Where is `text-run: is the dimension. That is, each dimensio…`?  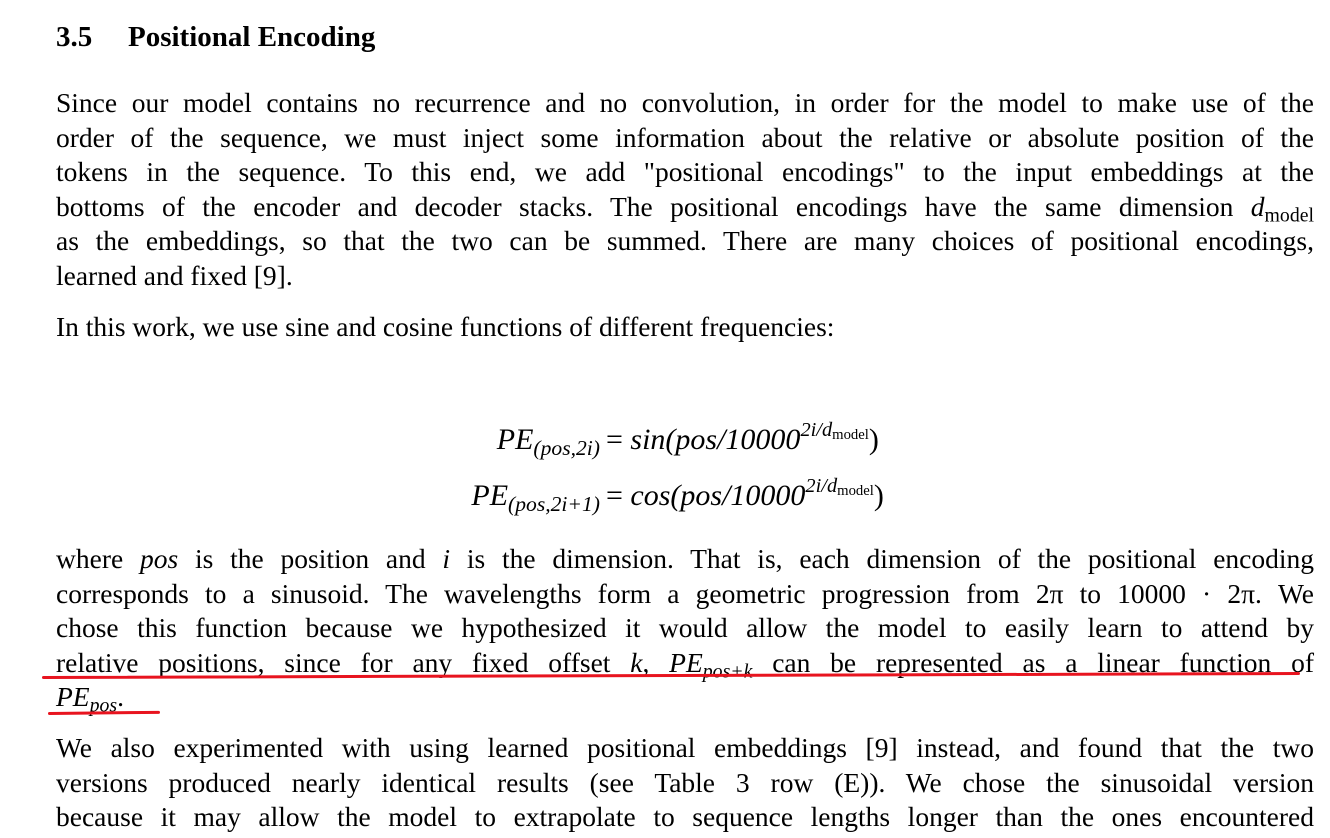
text-run: is the dimension. That is, each dimensio… is located at coordinates (882, 558).